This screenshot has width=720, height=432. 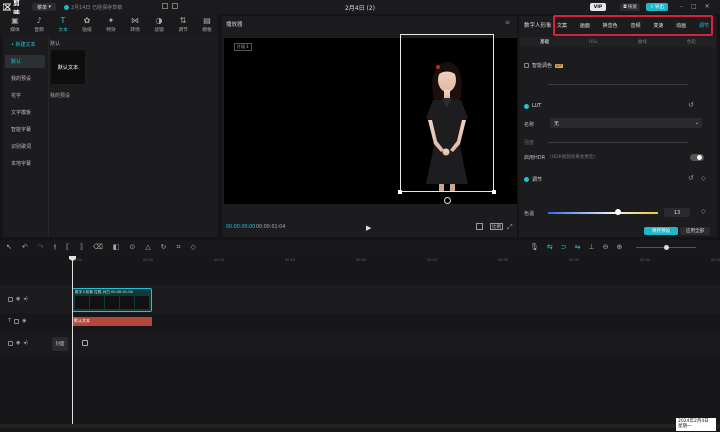 I want to click on zoom-slider-knob, so click(x=666, y=247).